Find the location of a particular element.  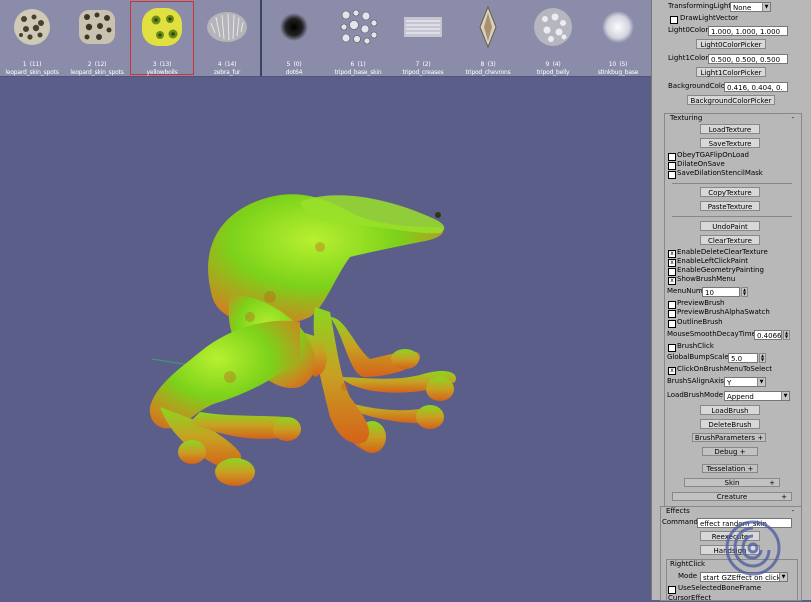

brush-chevrons-icon is located at coordinates (488, 27).